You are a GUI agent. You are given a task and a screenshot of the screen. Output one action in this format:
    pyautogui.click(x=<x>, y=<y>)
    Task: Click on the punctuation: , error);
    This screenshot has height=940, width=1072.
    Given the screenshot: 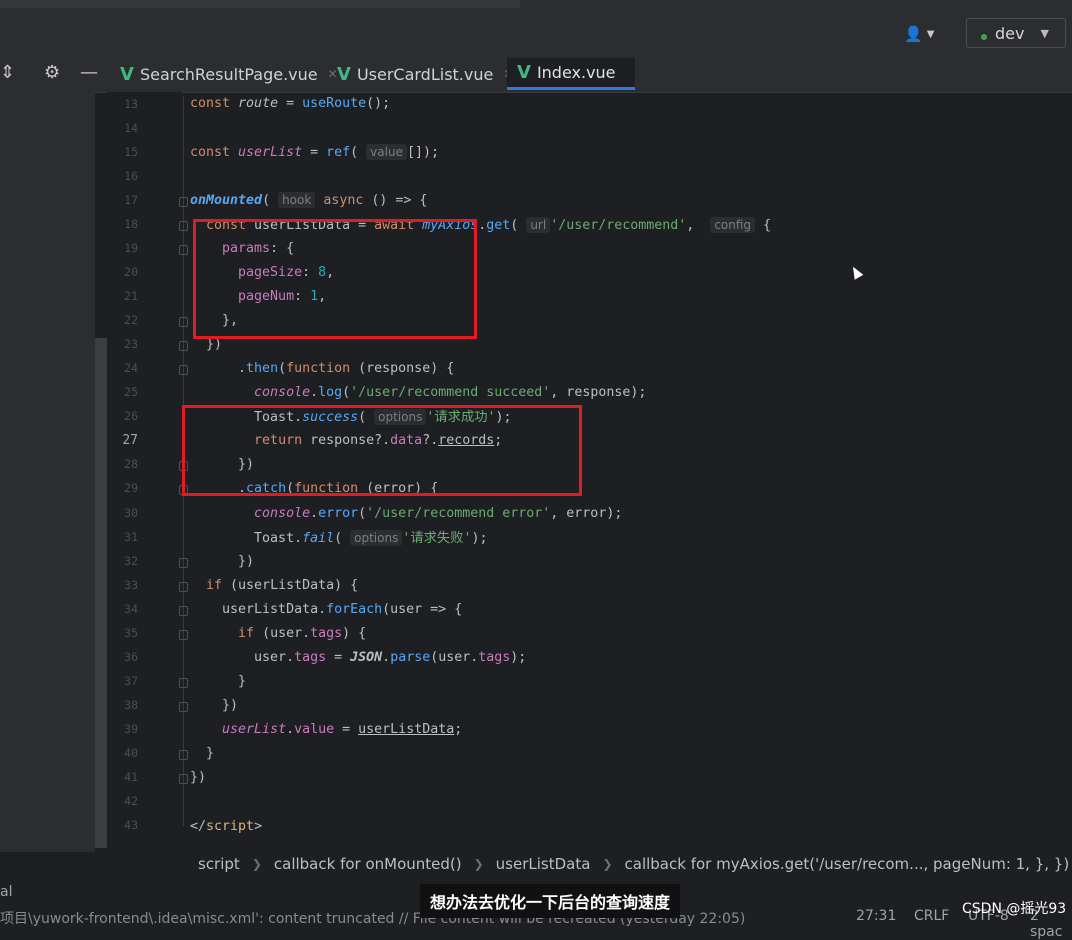 What is the action you would take?
    pyautogui.click(x=586, y=513)
    